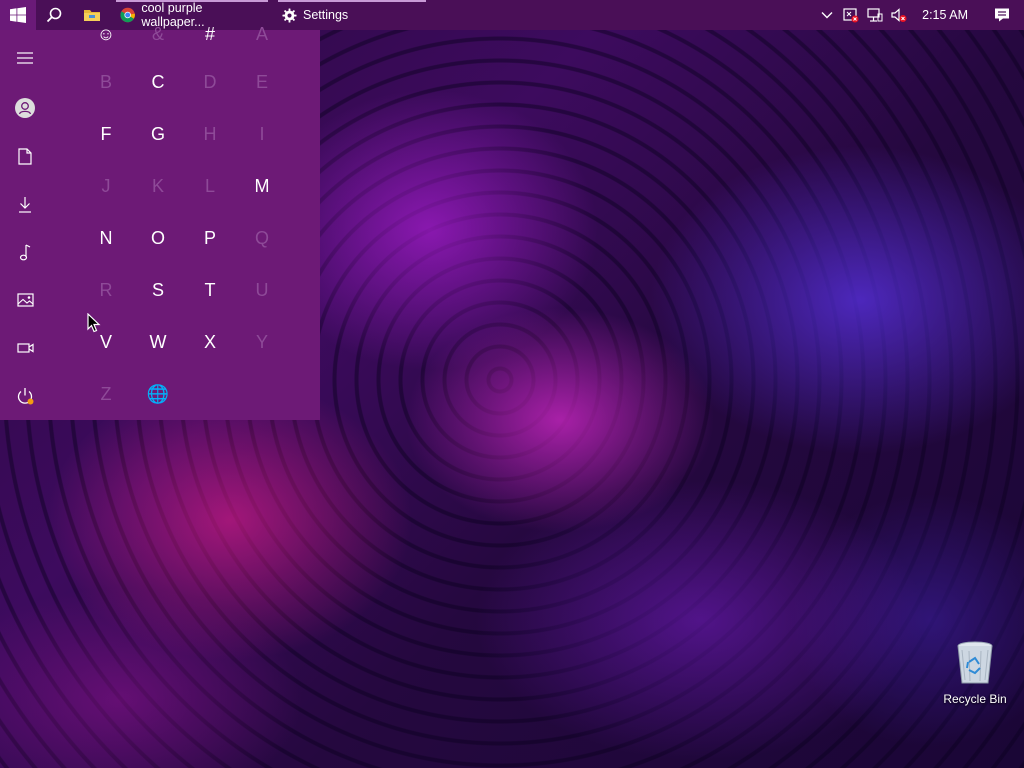 The height and width of the screenshot is (768, 1024). I want to click on letter-o: O, so click(158, 238).